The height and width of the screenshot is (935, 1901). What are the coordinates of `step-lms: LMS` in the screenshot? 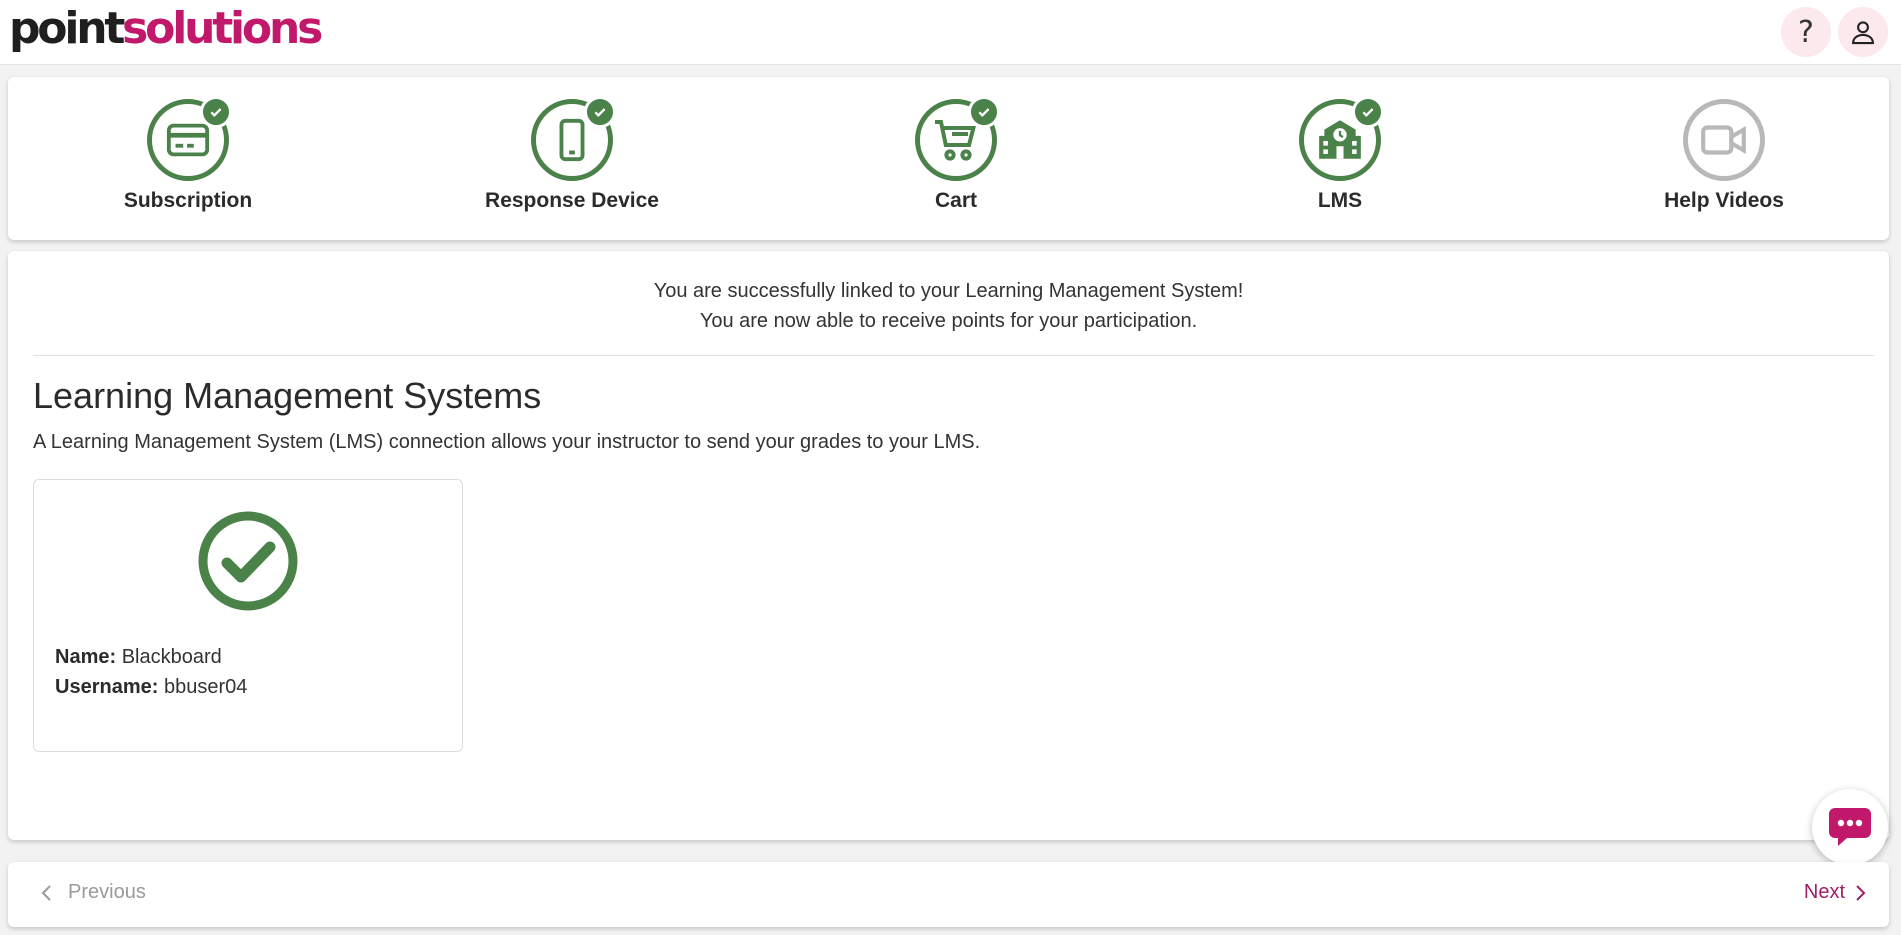 It's located at (1340, 154).